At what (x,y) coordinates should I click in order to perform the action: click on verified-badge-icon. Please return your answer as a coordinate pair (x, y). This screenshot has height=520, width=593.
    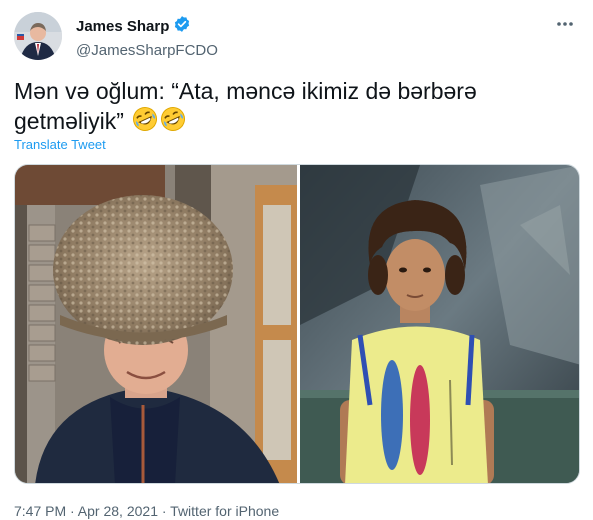
    Looking at the image, I should click on (182, 27).